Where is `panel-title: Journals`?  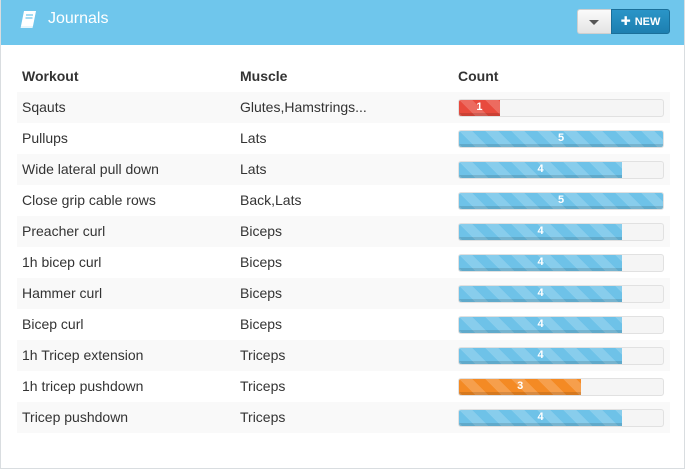
panel-title: Journals is located at coordinates (78, 18).